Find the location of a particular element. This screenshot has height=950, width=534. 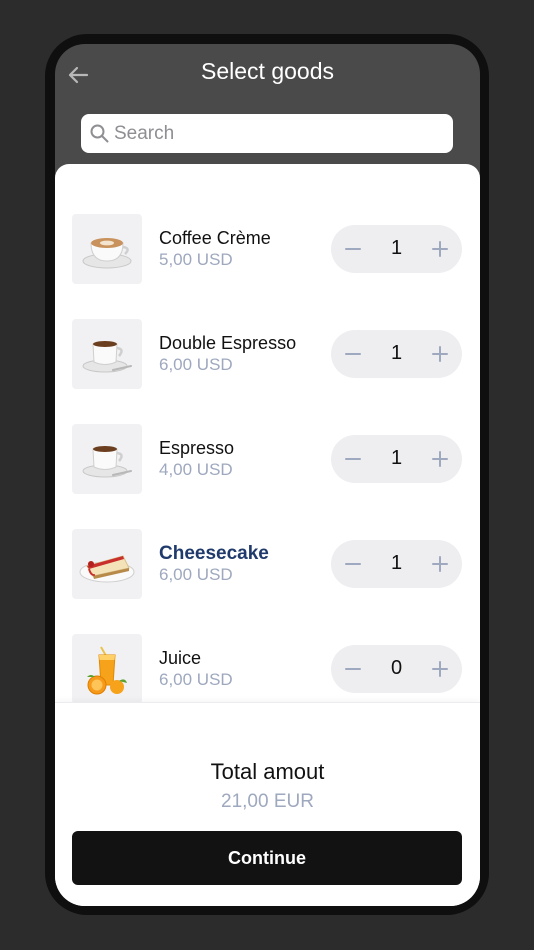

total-label: Total amout is located at coordinates (267, 771).